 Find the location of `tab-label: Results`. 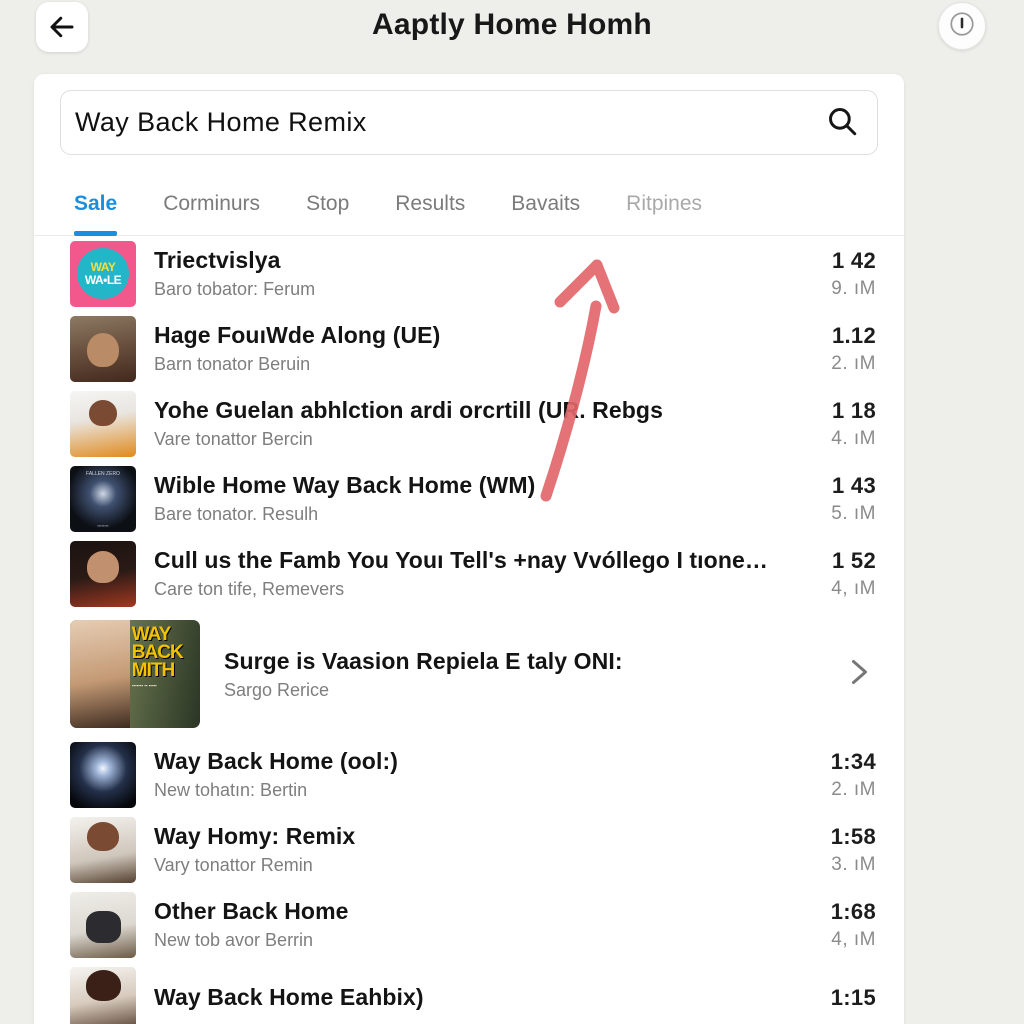

tab-label: Results is located at coordinates (430, 203).